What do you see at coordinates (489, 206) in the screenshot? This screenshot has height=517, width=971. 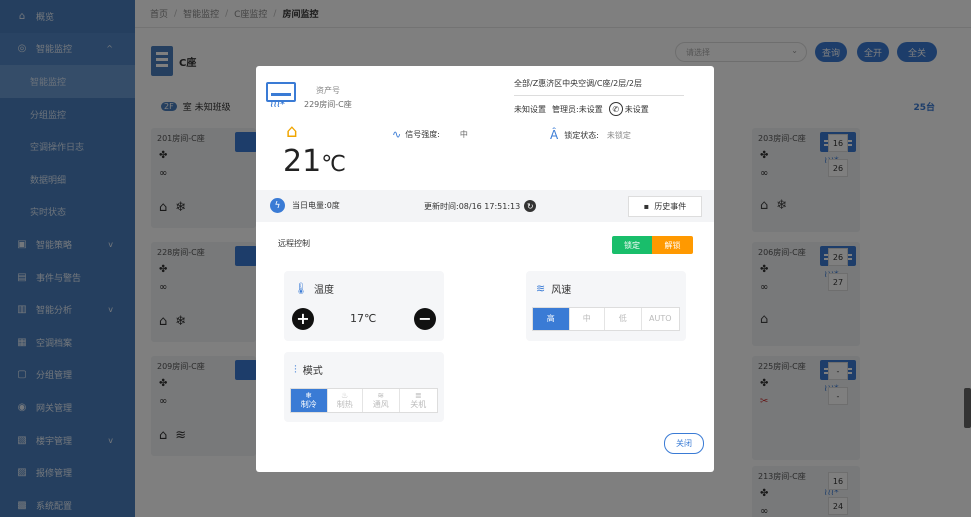 I see `update-value: 08/16 17:51:13` at bounding box center [489, 206].